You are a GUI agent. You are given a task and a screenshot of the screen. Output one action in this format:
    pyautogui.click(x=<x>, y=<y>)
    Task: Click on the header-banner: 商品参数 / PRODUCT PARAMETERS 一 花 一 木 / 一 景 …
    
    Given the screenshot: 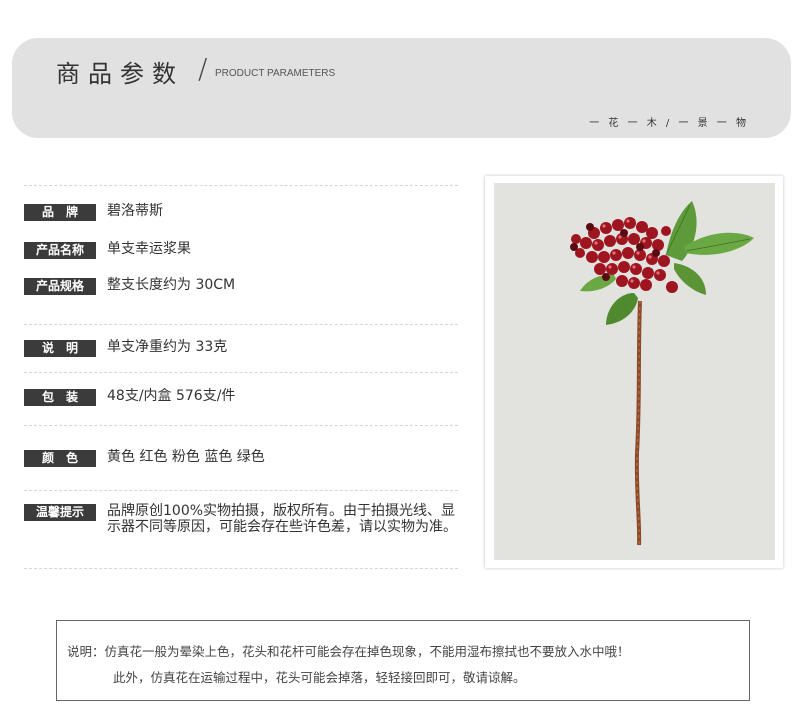 What is the action you would take?
    pyautogui.click(x=401, y=88)
    